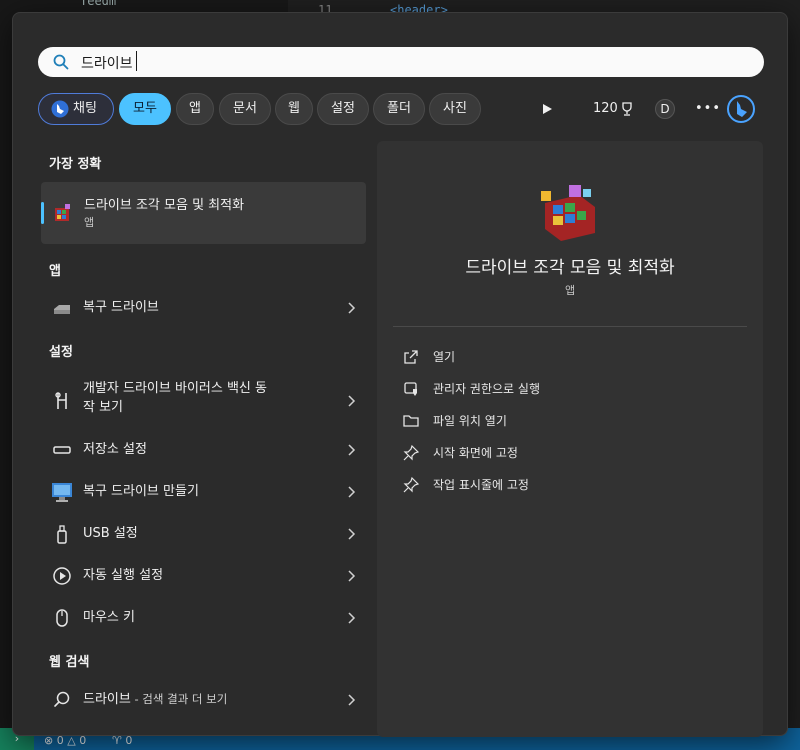 This screenshot has width=800, height=750. I want to click on search-box: 드라이브, so click(401, 62).